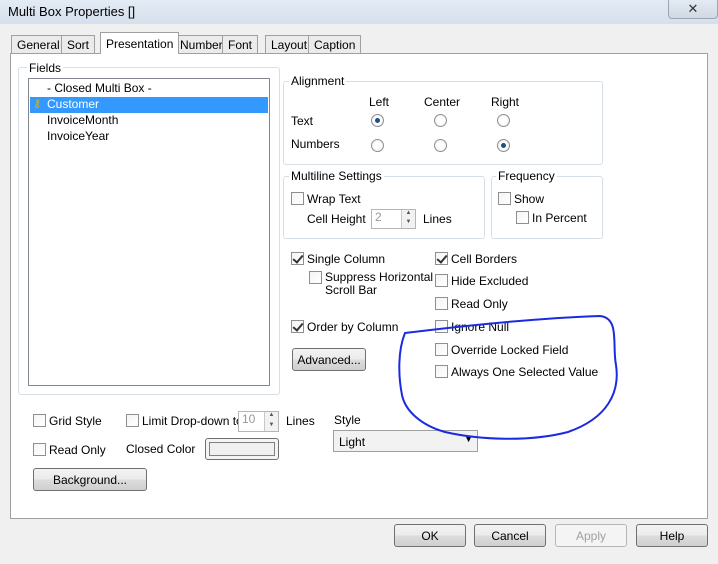 The width and height of the screenshot is (718, 564). What do you see at coordinates (297, 326) in the screenshot?
I see `order-by-column-checkbox` at bounding box center [297, 326].